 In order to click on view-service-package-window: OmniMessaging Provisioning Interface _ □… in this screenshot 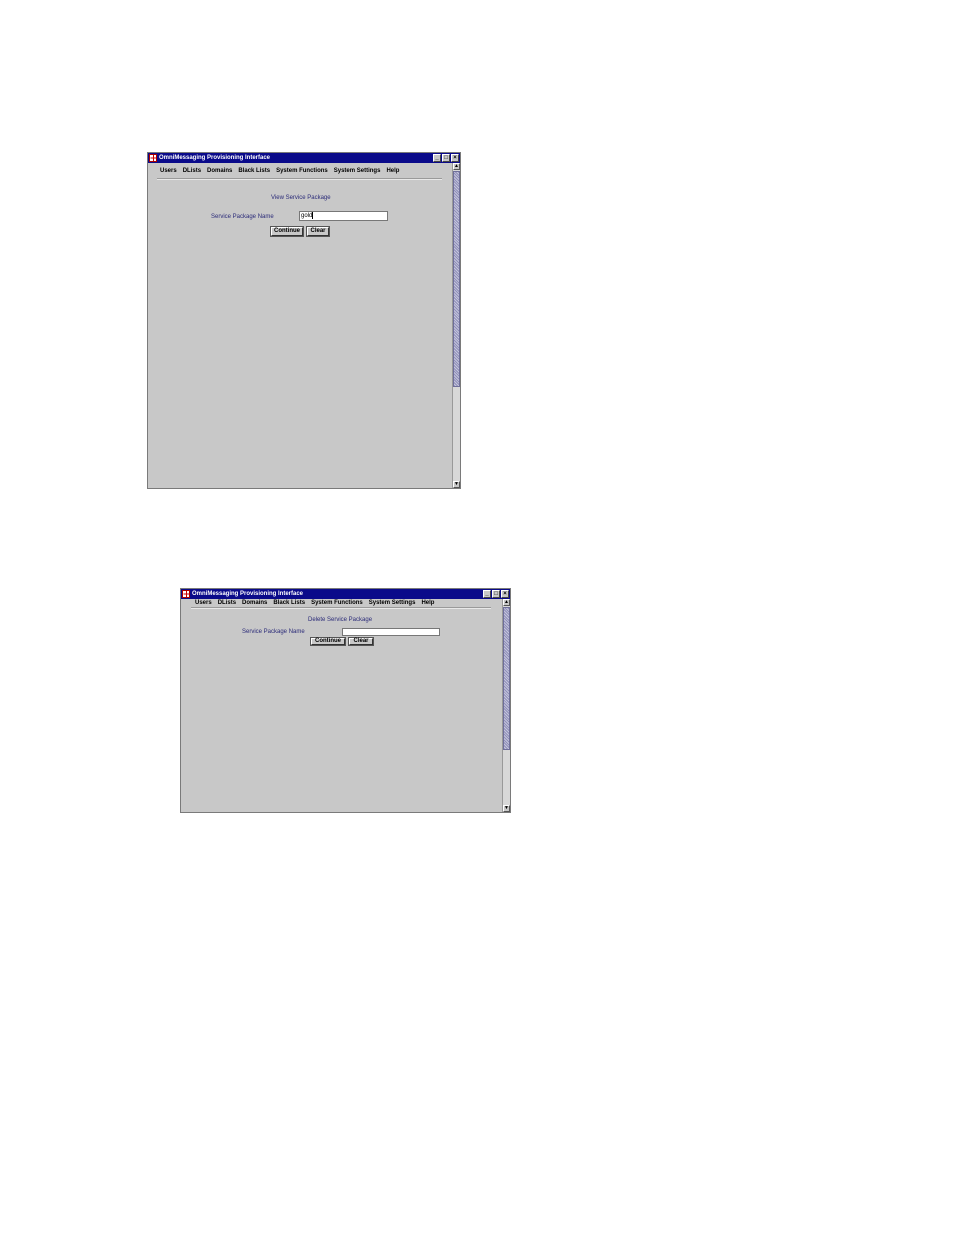, I will do `click(304, 320)`.